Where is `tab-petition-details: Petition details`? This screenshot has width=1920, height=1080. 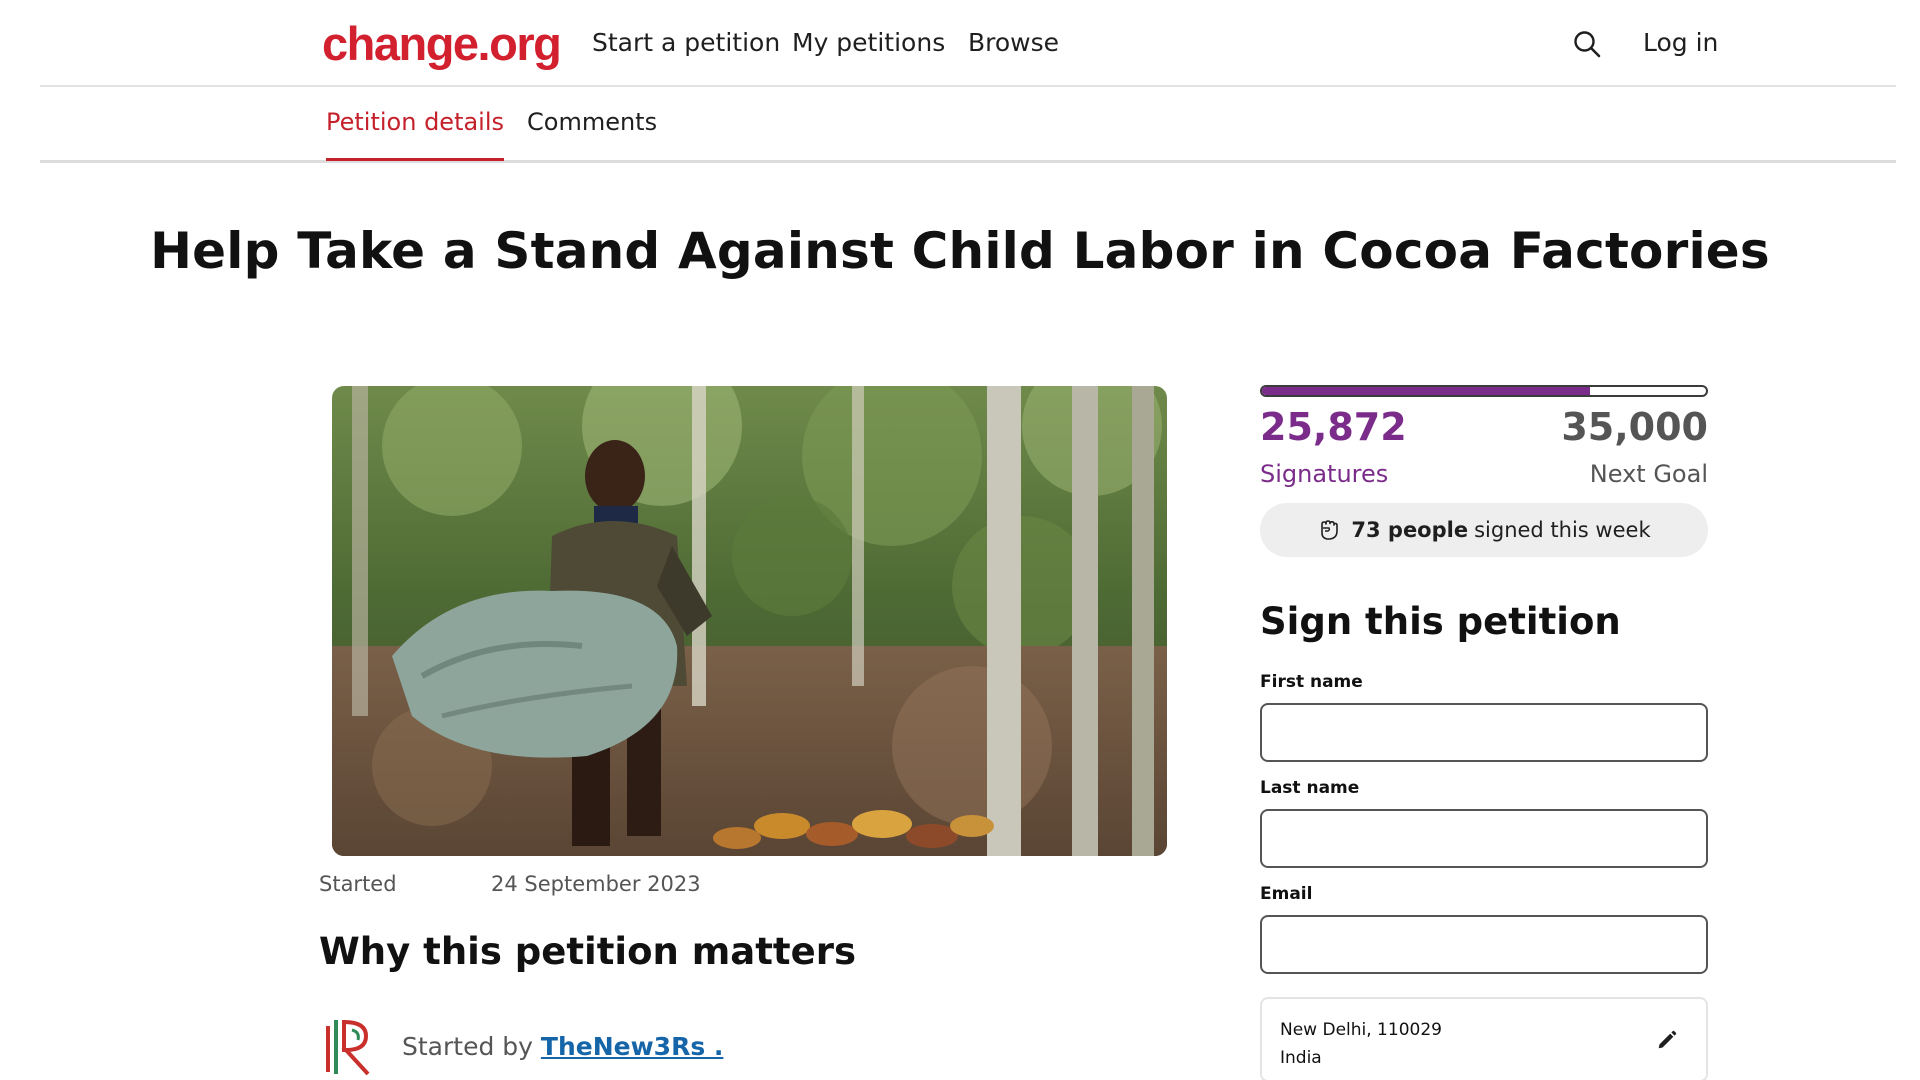 tab-petition-details: Petition details is located at coordinates (415, 134).